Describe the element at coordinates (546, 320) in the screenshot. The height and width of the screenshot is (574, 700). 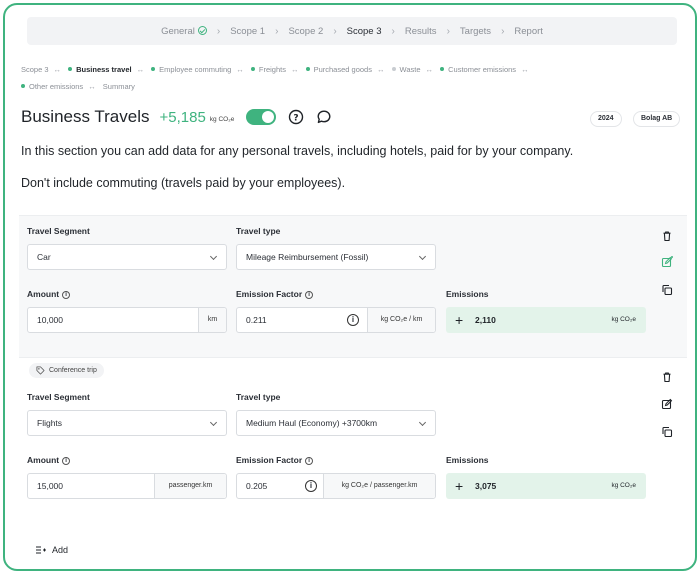
I see `emissions-value: + 2,110 kg CO₂e` at that location.